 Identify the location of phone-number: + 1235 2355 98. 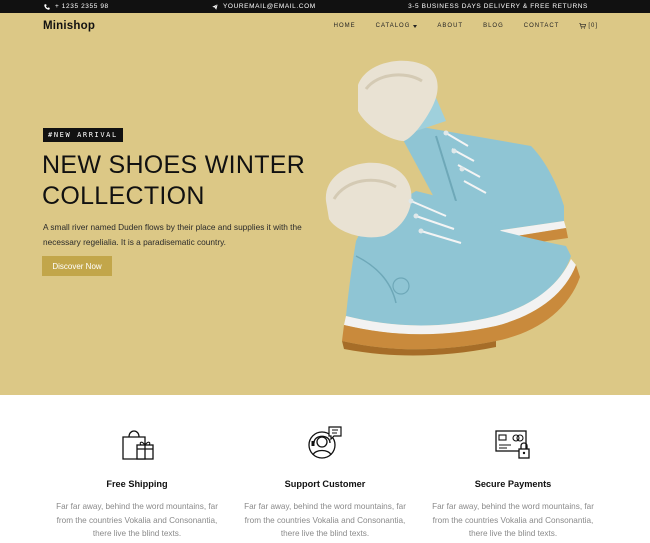
(82, 6).